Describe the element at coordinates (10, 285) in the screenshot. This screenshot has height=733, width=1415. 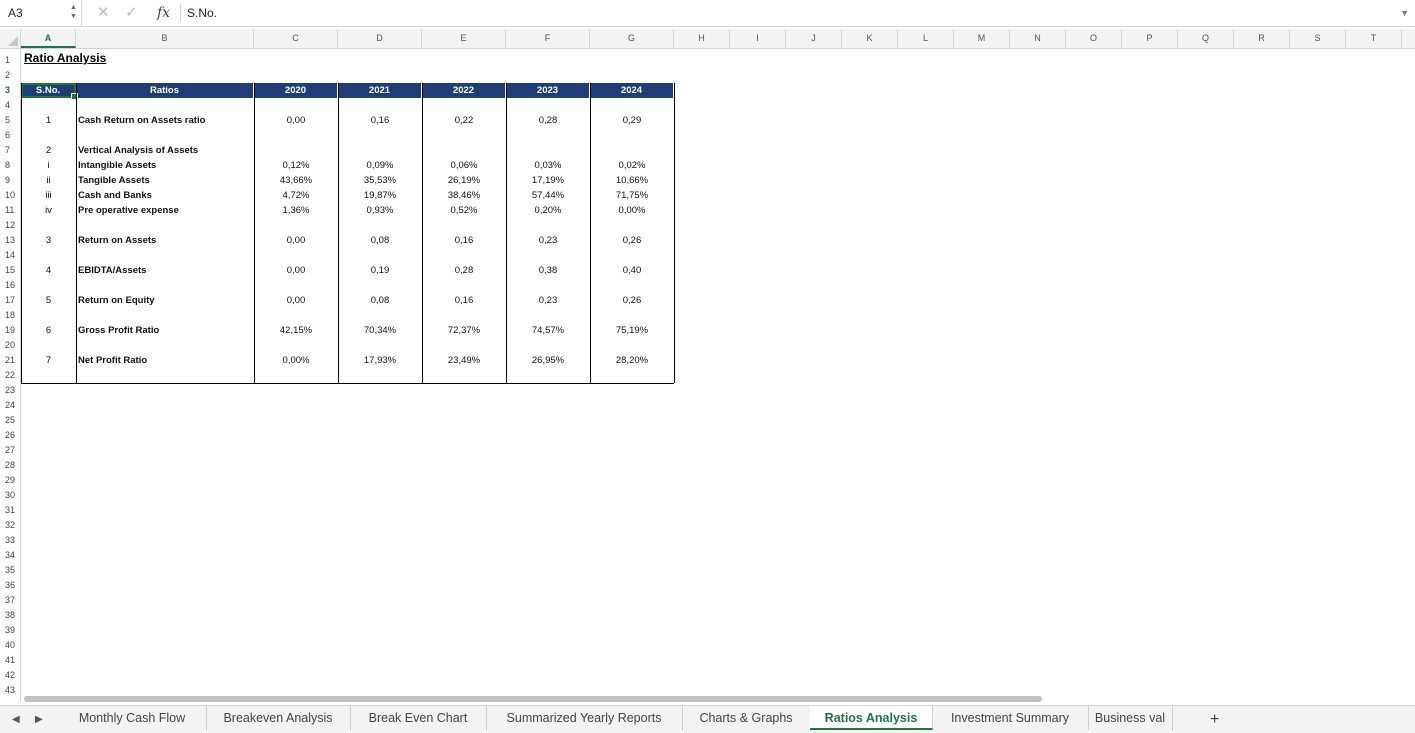
I see `row-header-16: 16` at that location.